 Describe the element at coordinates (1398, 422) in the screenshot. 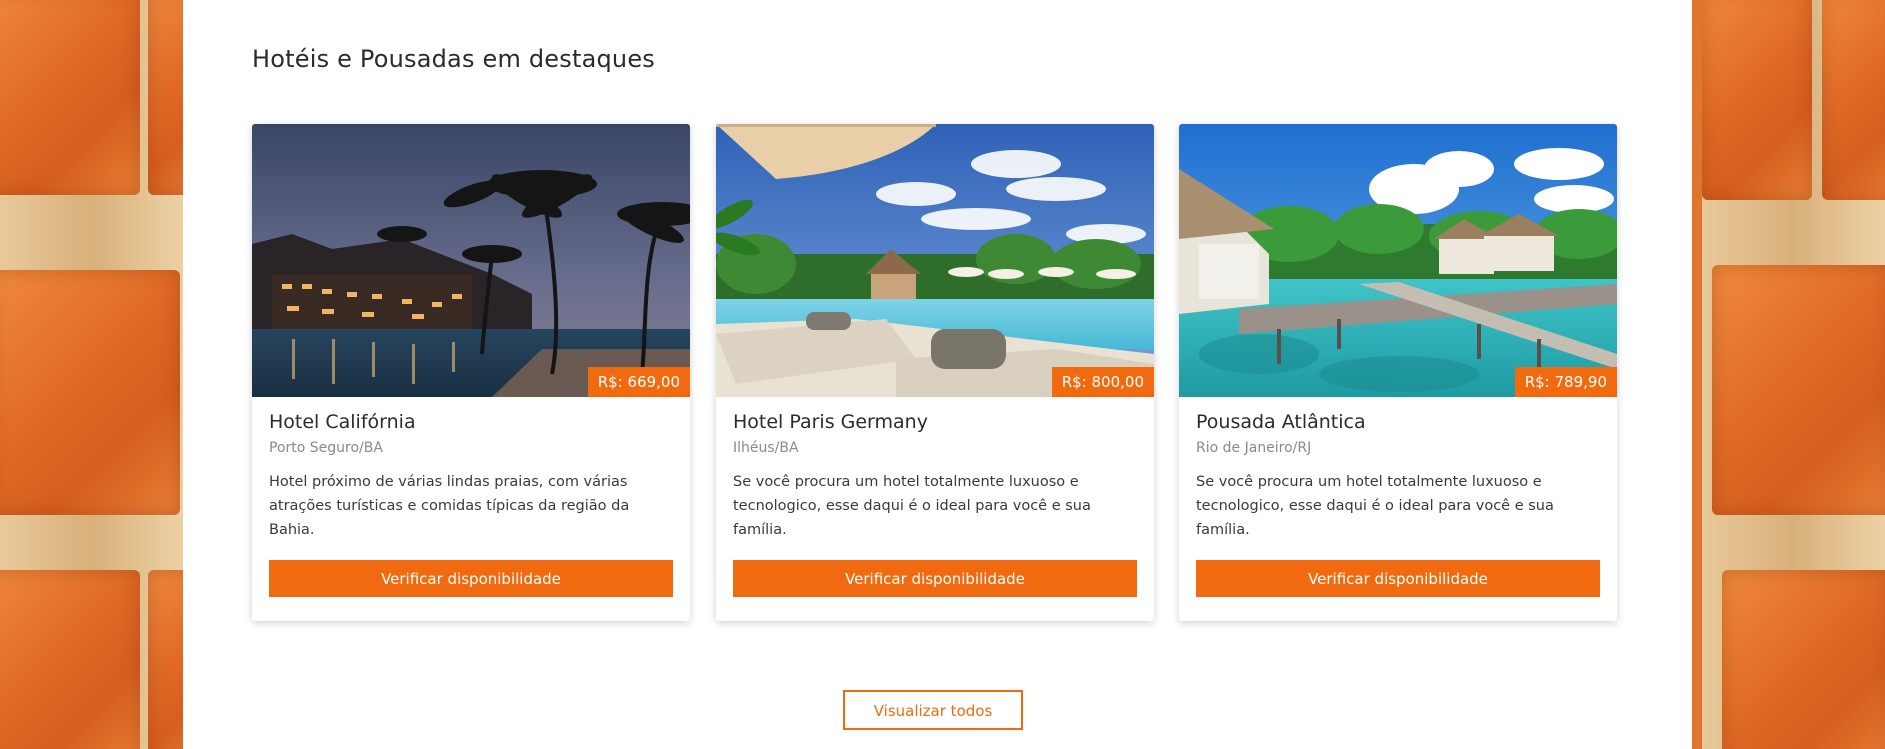

I see `hotel-name: Pousada Atlântica` at that location.